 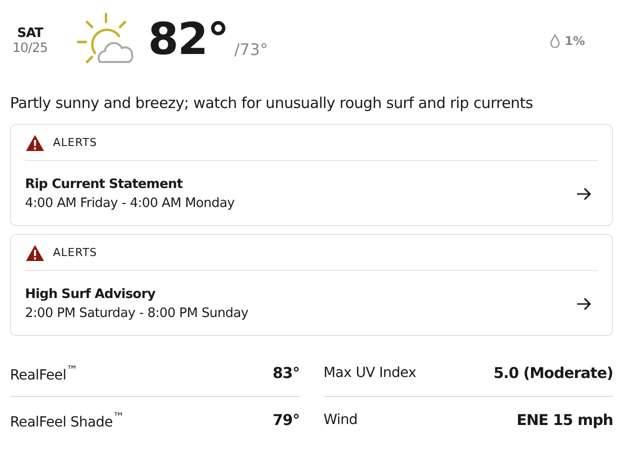 What do you see at coordinates (370, 373) in the screenshot?
I see `detail-label: Max UV Index` at bounding box center [370, 373].